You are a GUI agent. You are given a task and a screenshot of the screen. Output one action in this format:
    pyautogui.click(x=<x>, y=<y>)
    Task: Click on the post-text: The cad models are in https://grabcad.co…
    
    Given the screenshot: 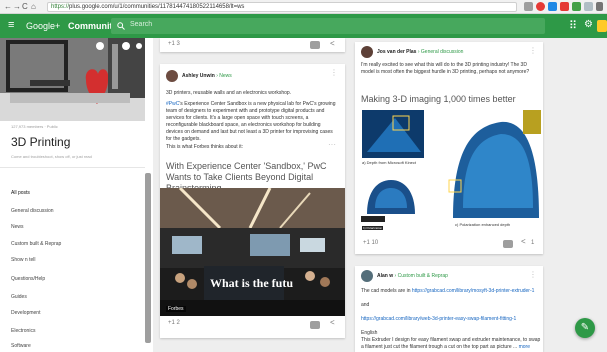 What is the action you would take?
    pyautogui.click(x=448, y=291)
    